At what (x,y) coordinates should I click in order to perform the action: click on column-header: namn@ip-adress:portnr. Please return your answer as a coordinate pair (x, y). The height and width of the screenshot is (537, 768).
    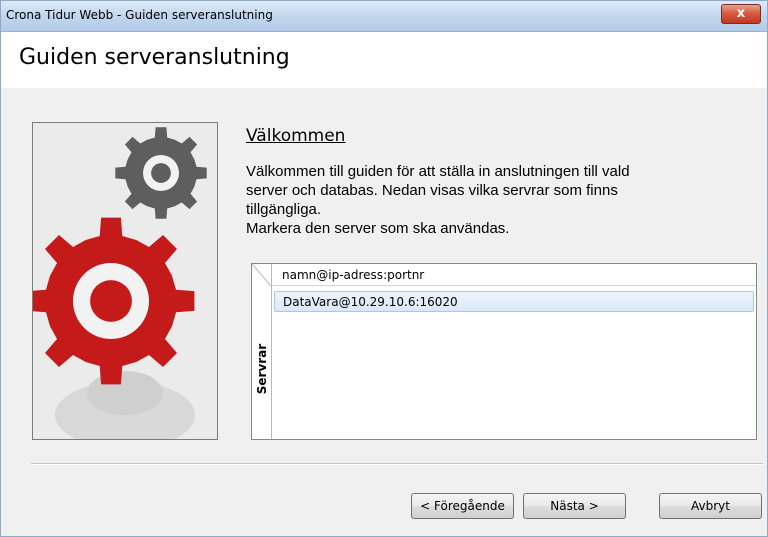
    Looking at the image, I should click on (514, 275).